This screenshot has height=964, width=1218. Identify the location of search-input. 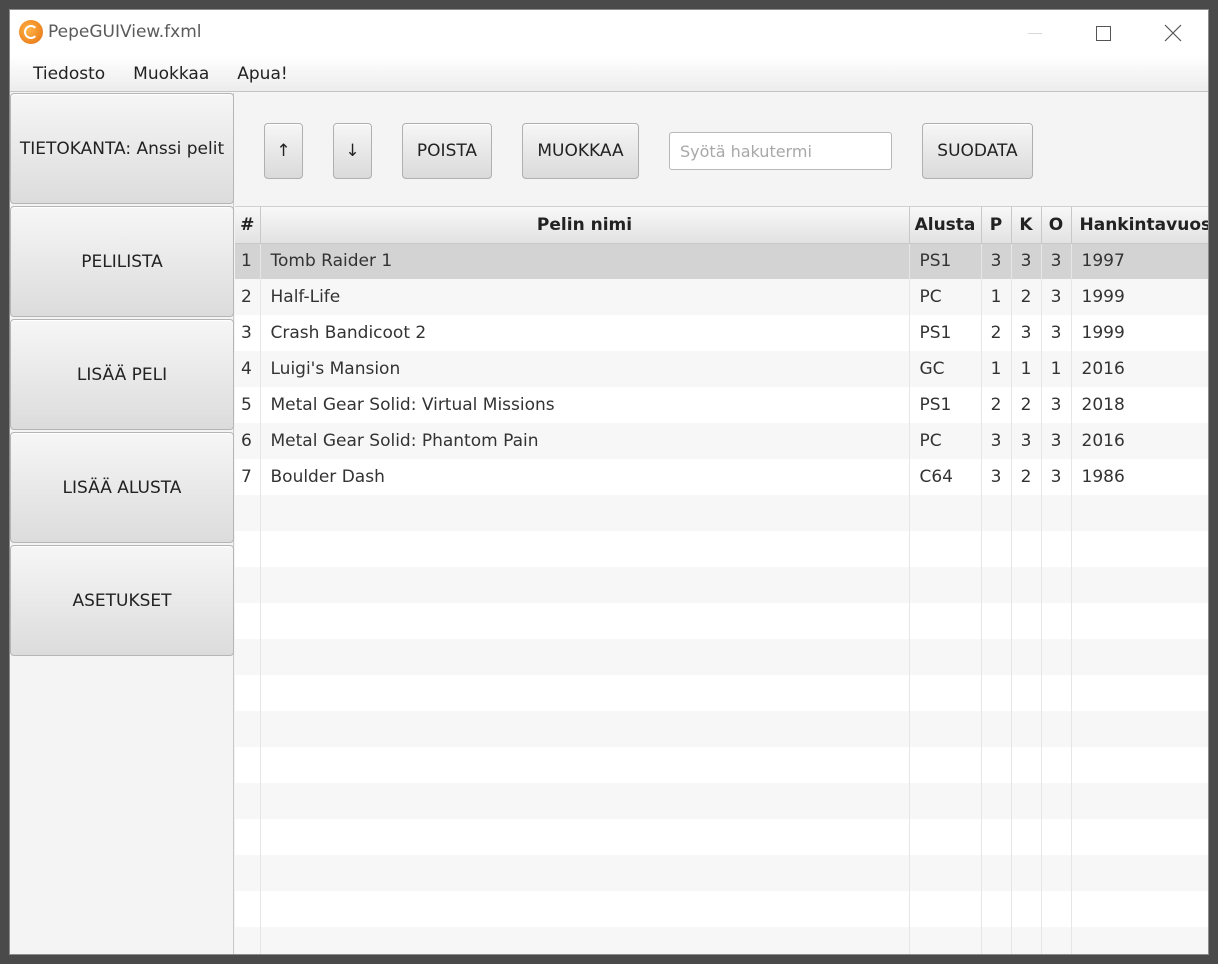
(780, 151).